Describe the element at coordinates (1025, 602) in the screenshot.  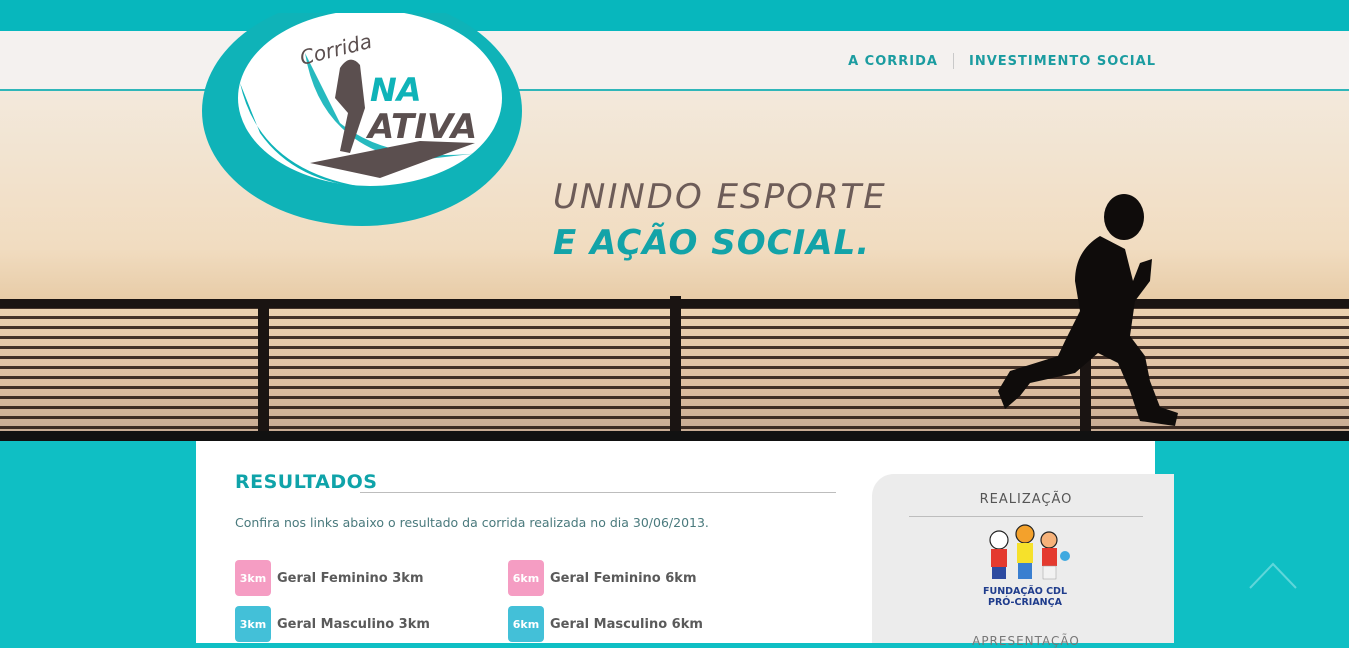
I see `svg-text: PRÓ-CRIANÇA` at that location.